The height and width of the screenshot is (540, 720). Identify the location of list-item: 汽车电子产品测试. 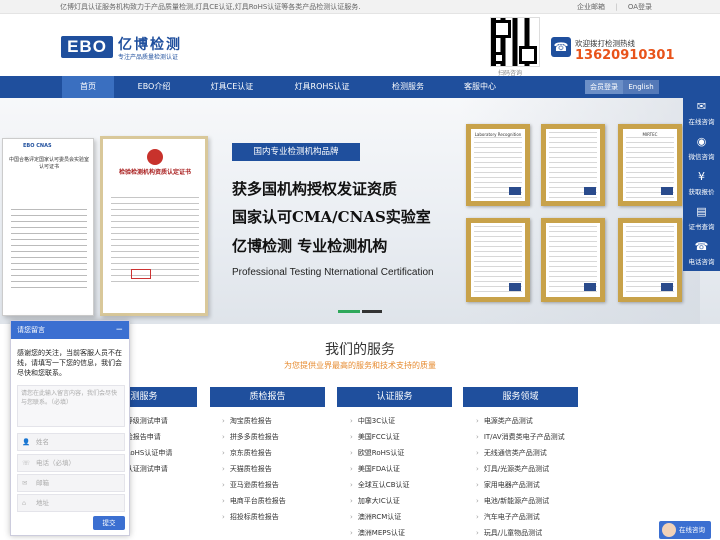
(520, 517).